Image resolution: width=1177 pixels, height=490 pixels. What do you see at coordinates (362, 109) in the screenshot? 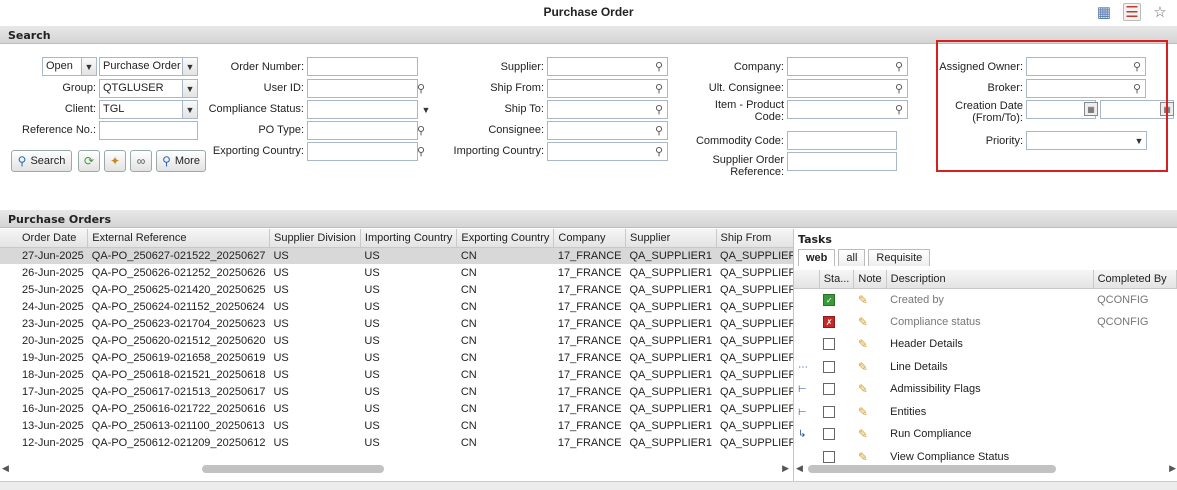
I see `compliance-status-select` at bounding box center [362, 109].